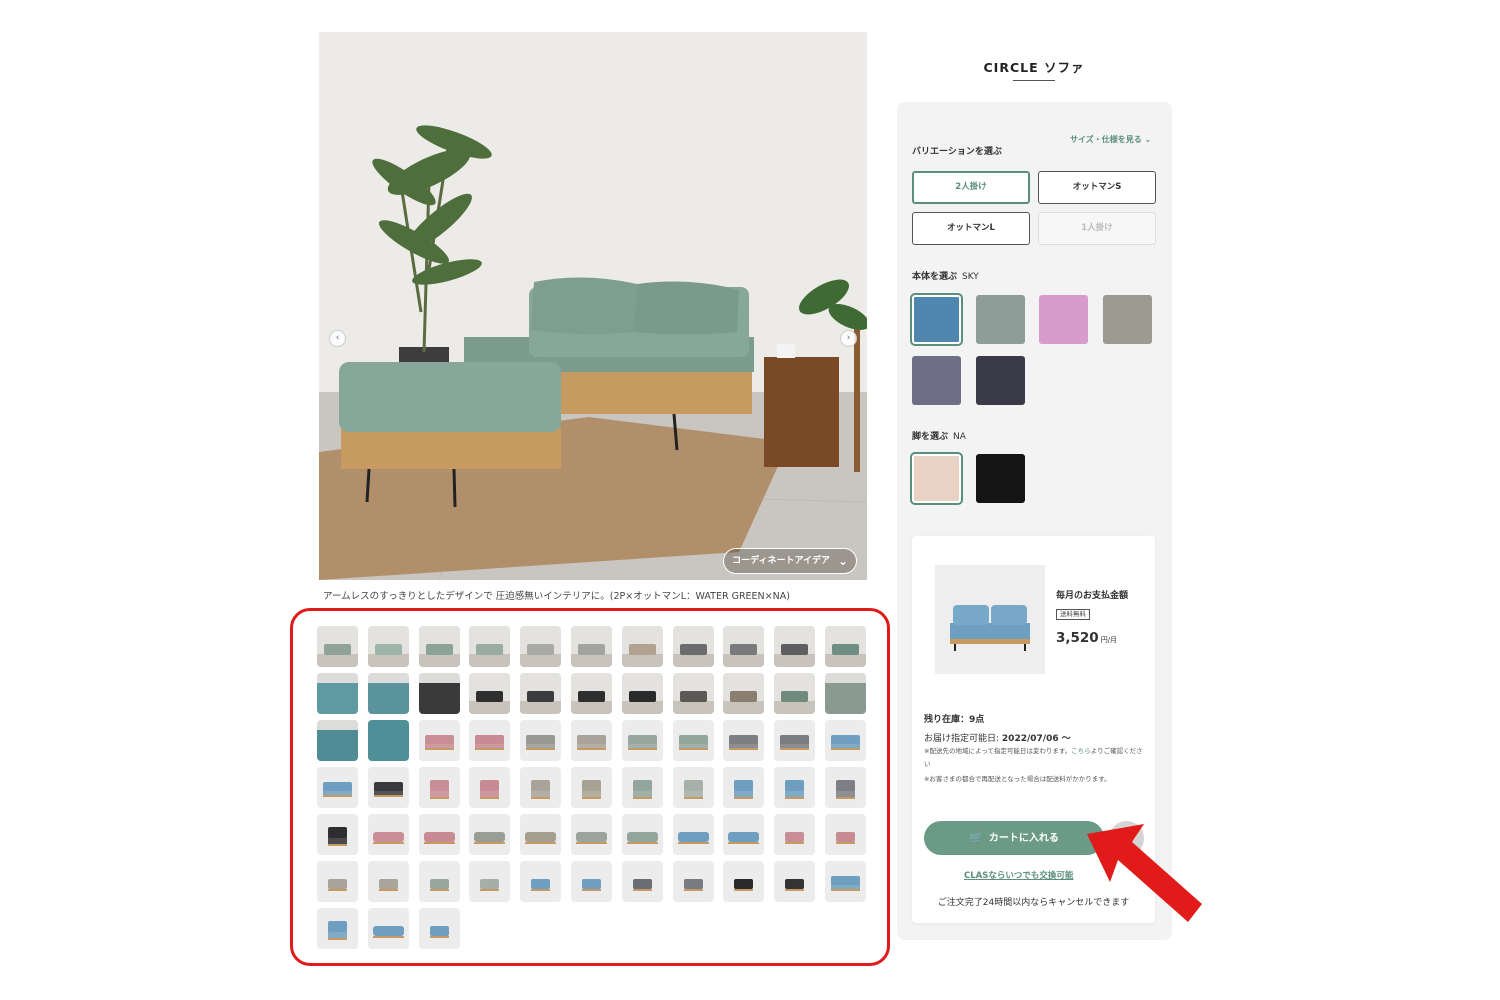  Describe the element at coordinates (1023, 838) in the screenshot. I see `add-to-cart-label: カートに入れる` at that location.